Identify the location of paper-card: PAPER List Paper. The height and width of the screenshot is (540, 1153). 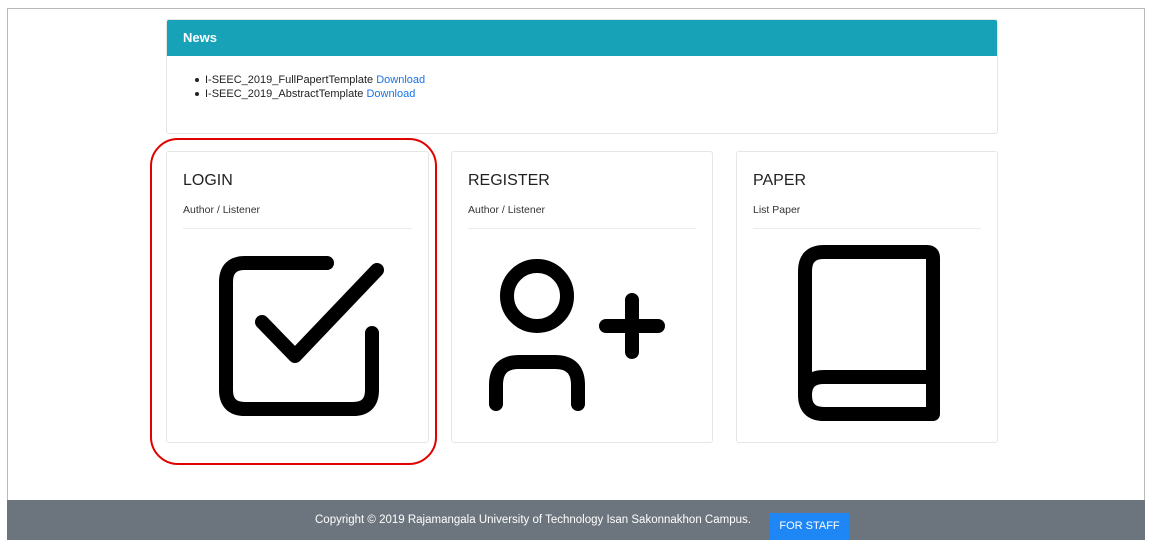
(867, 297).